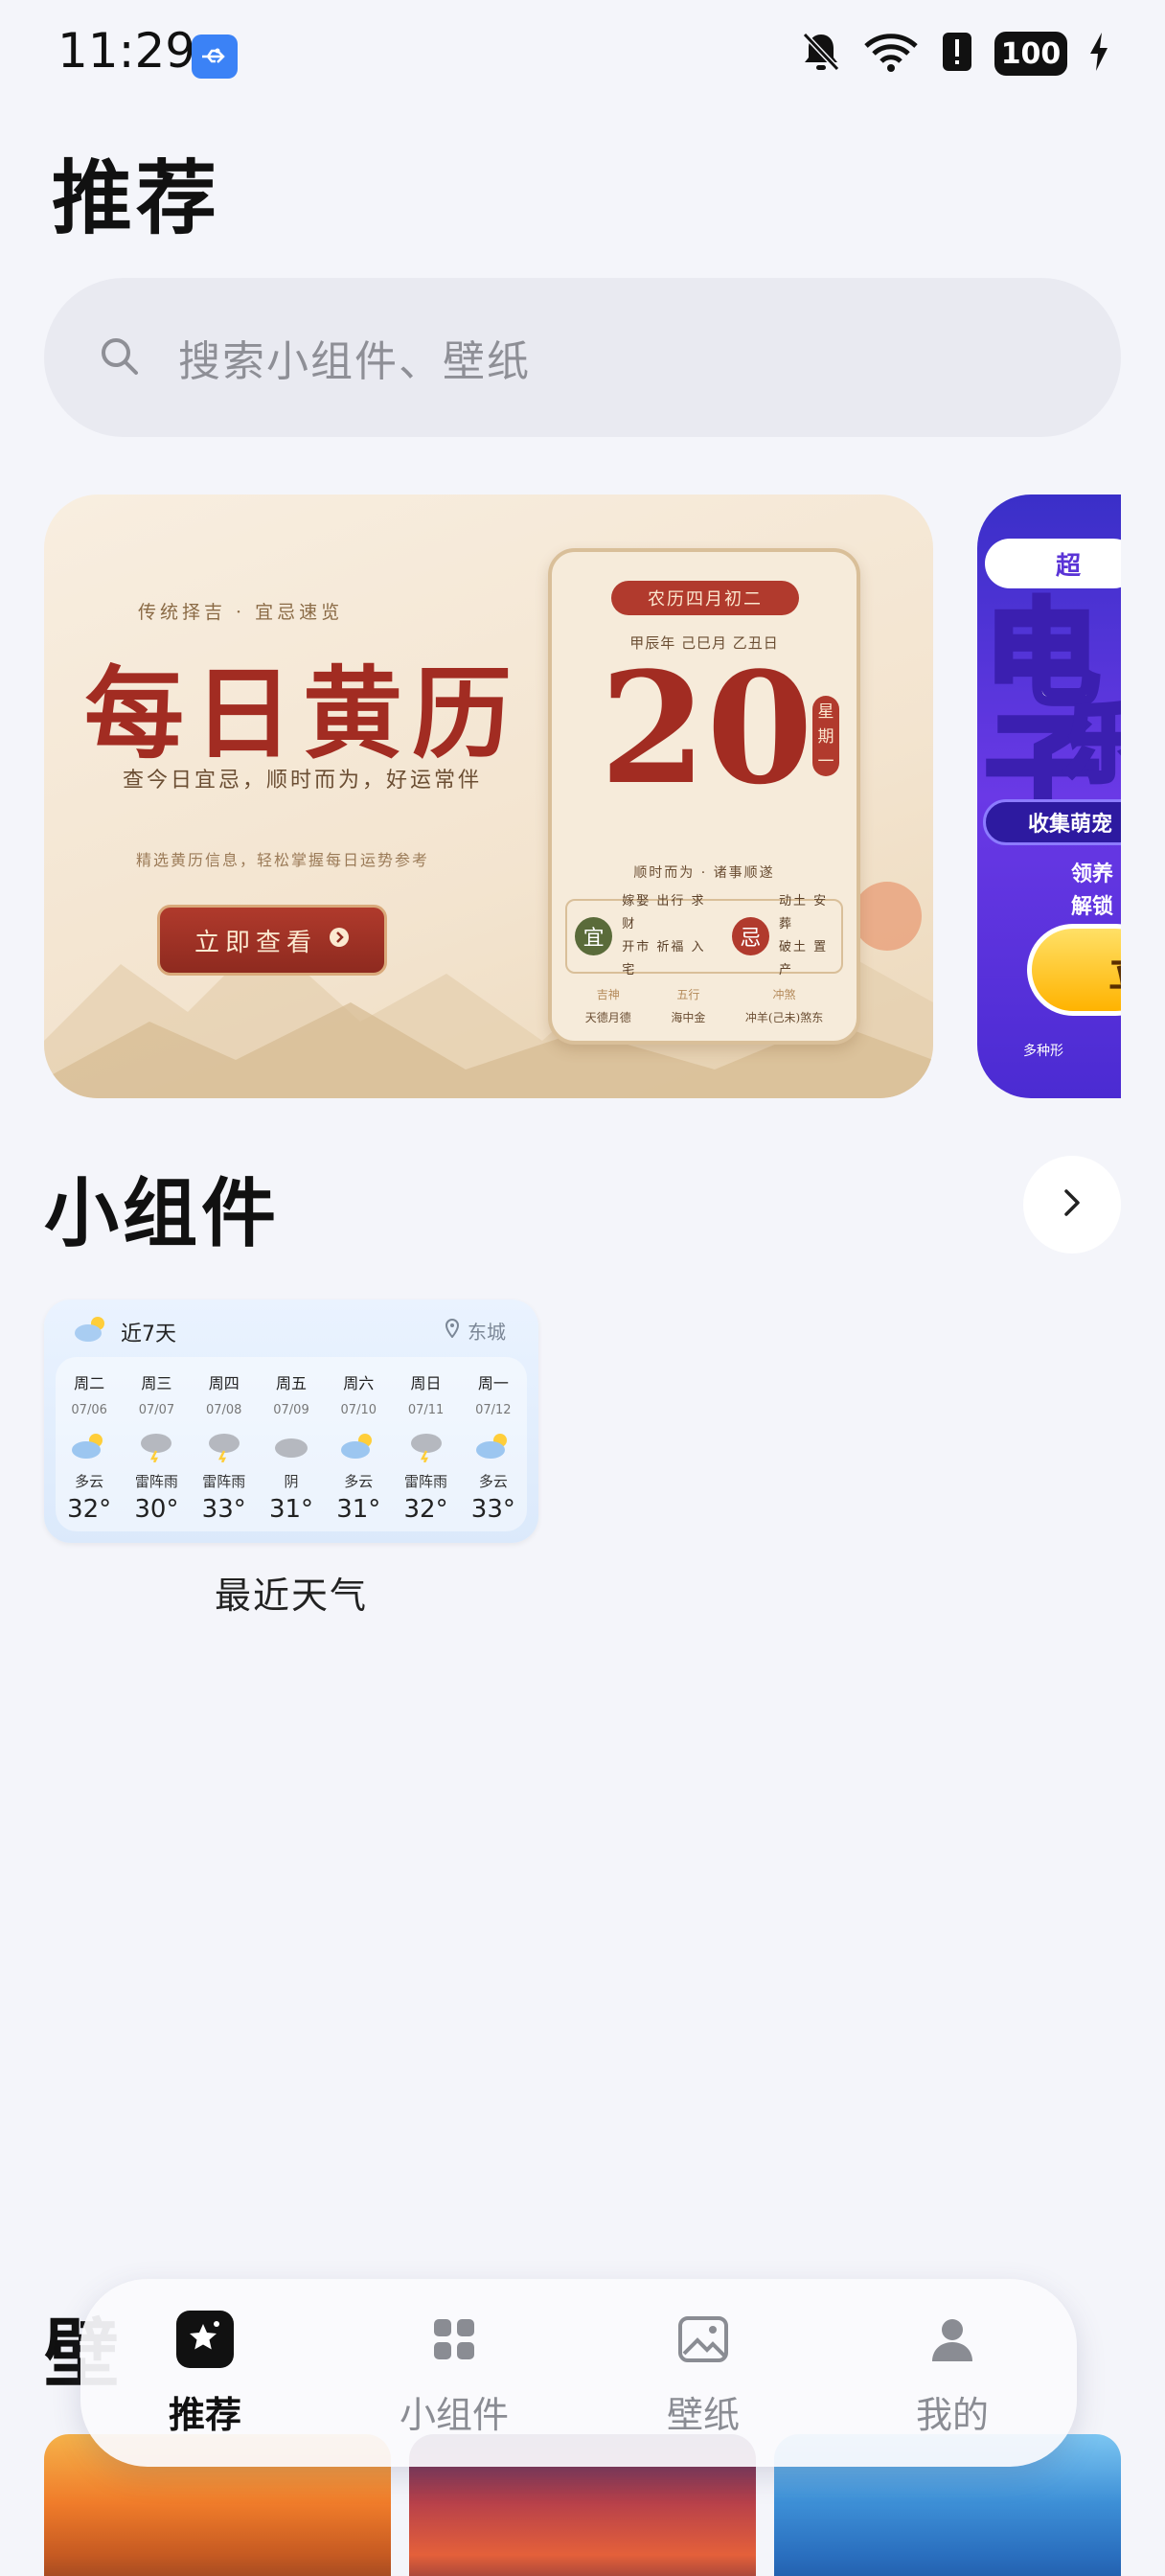  Describe the element at coordinates (578, 2373) in the screenshot. I see `bottom-tab-bar: 推荐 小组件 壁纸 我的` at that location.